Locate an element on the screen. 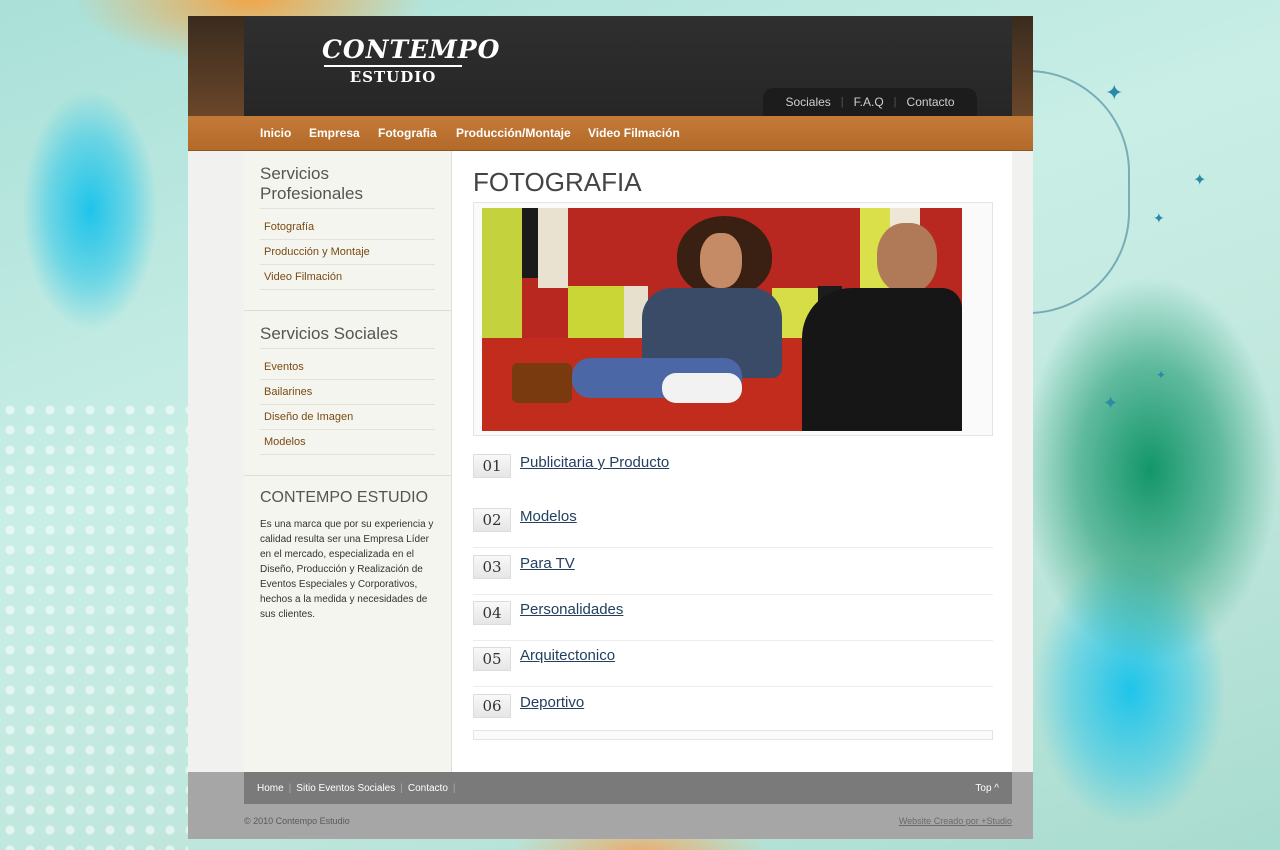  featured-photo is located at coordinates (722, 319).